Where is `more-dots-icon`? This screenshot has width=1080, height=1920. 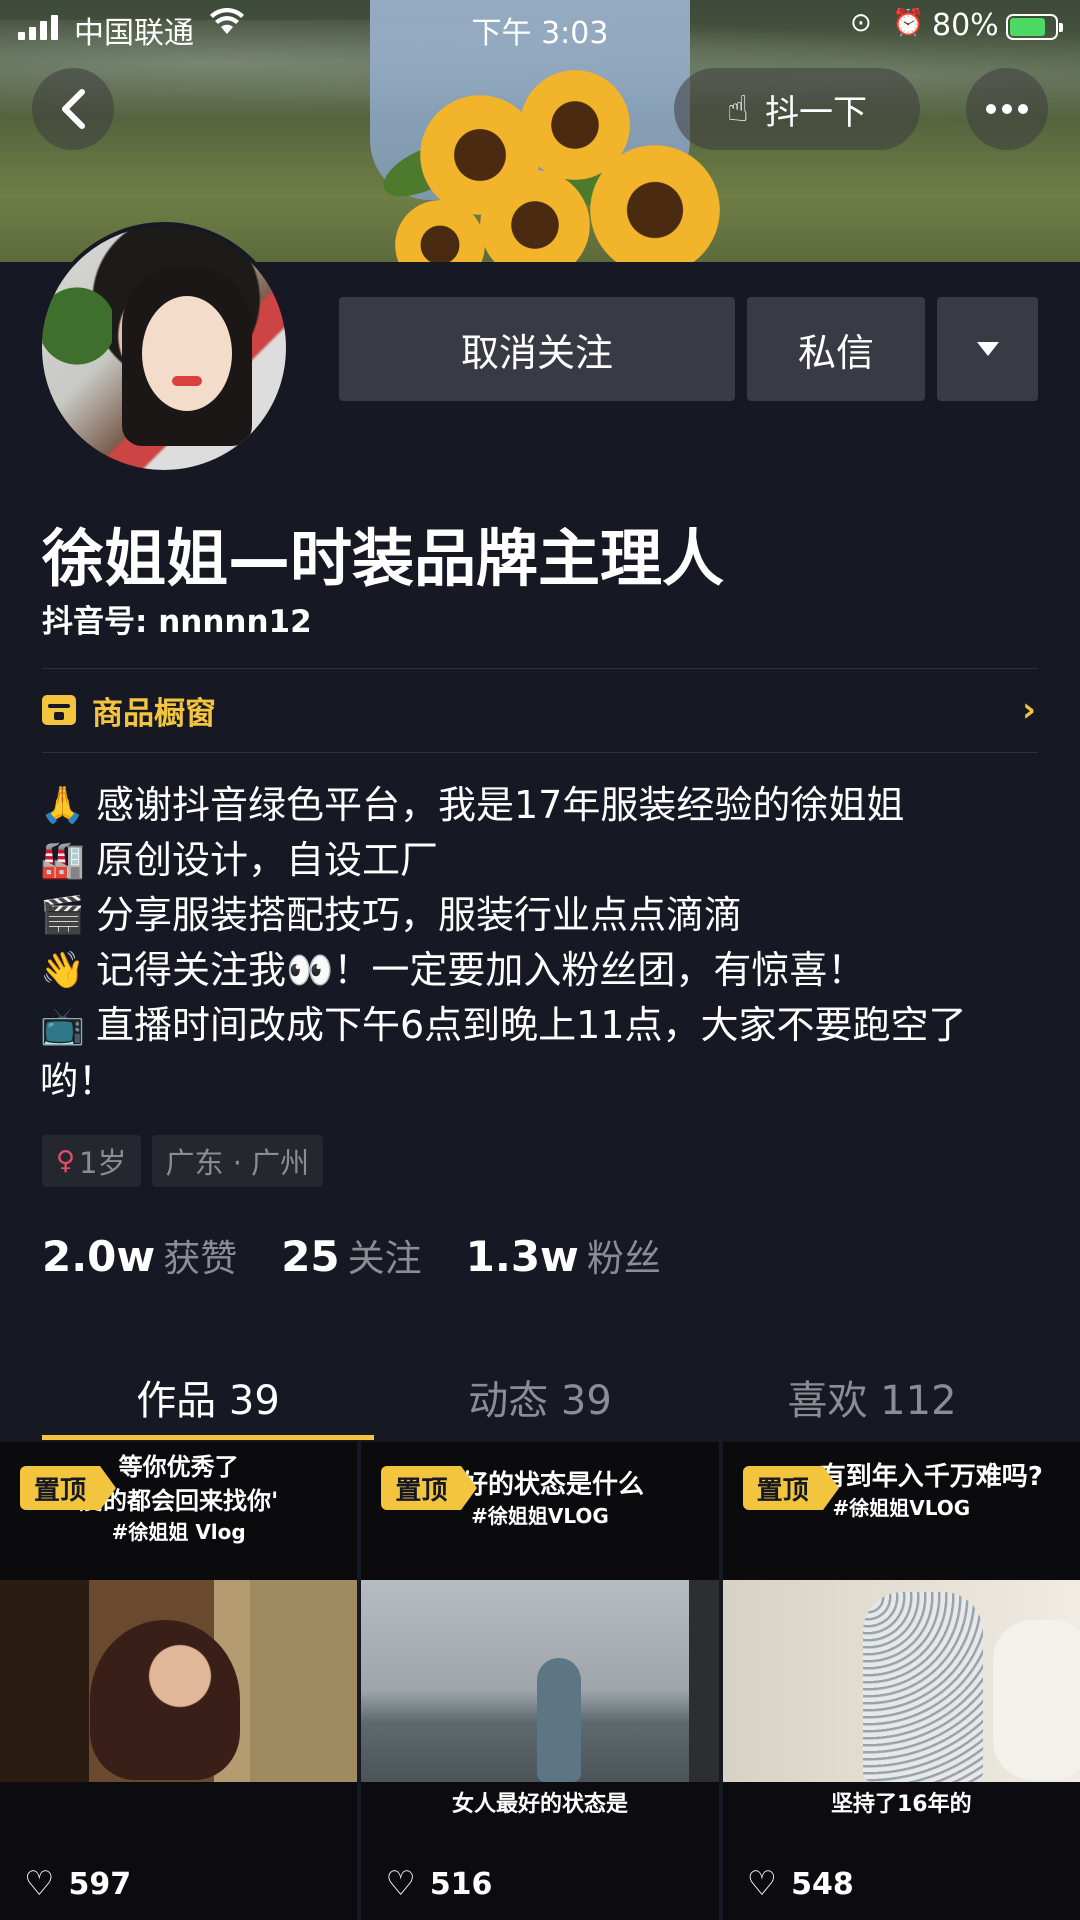 more-dots-icon is located at coordinates (1007, 109).